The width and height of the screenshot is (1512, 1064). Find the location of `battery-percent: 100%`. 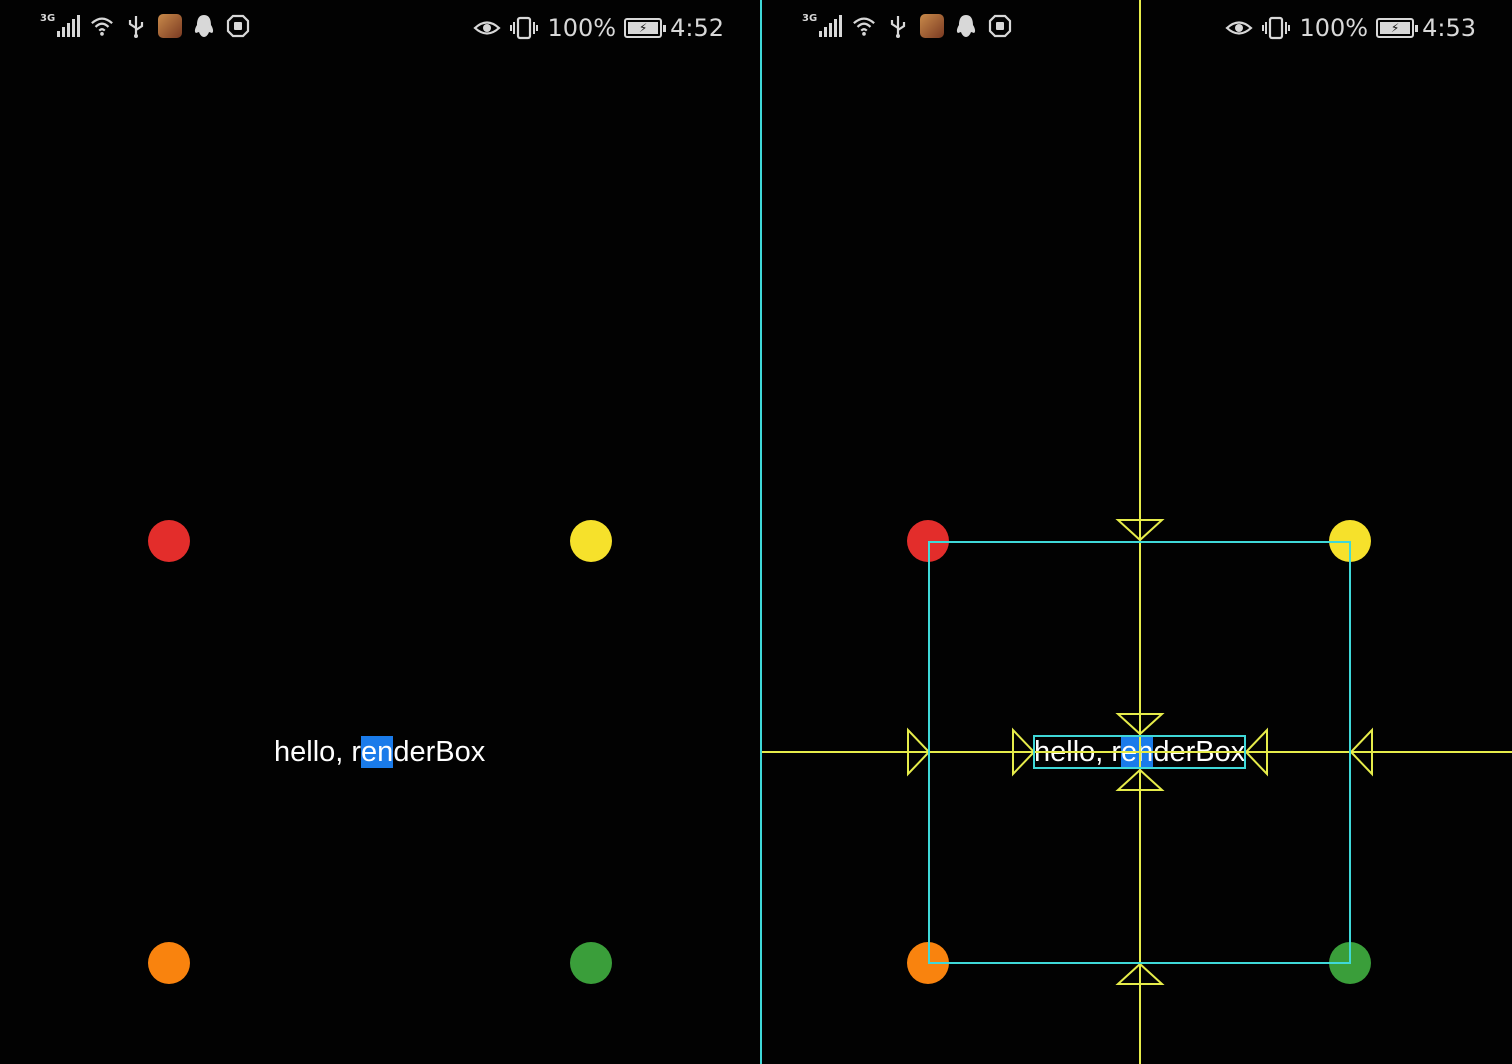

battery-percent: 100% is located at coordinates (582, 28).